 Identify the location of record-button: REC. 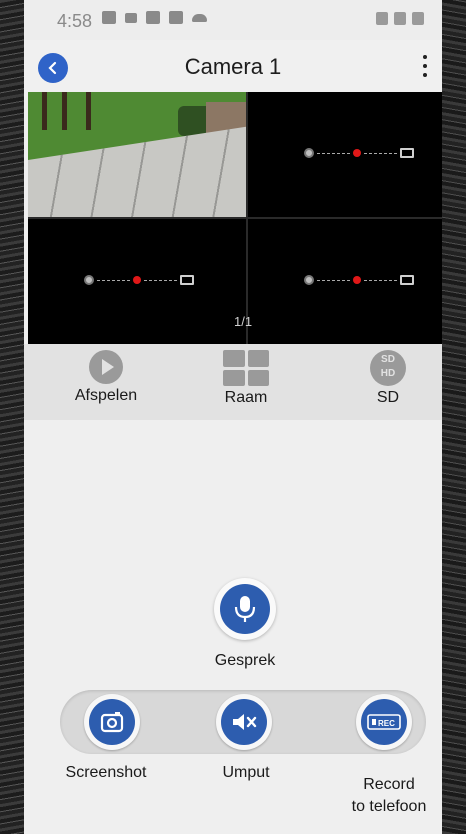
(384, 722).